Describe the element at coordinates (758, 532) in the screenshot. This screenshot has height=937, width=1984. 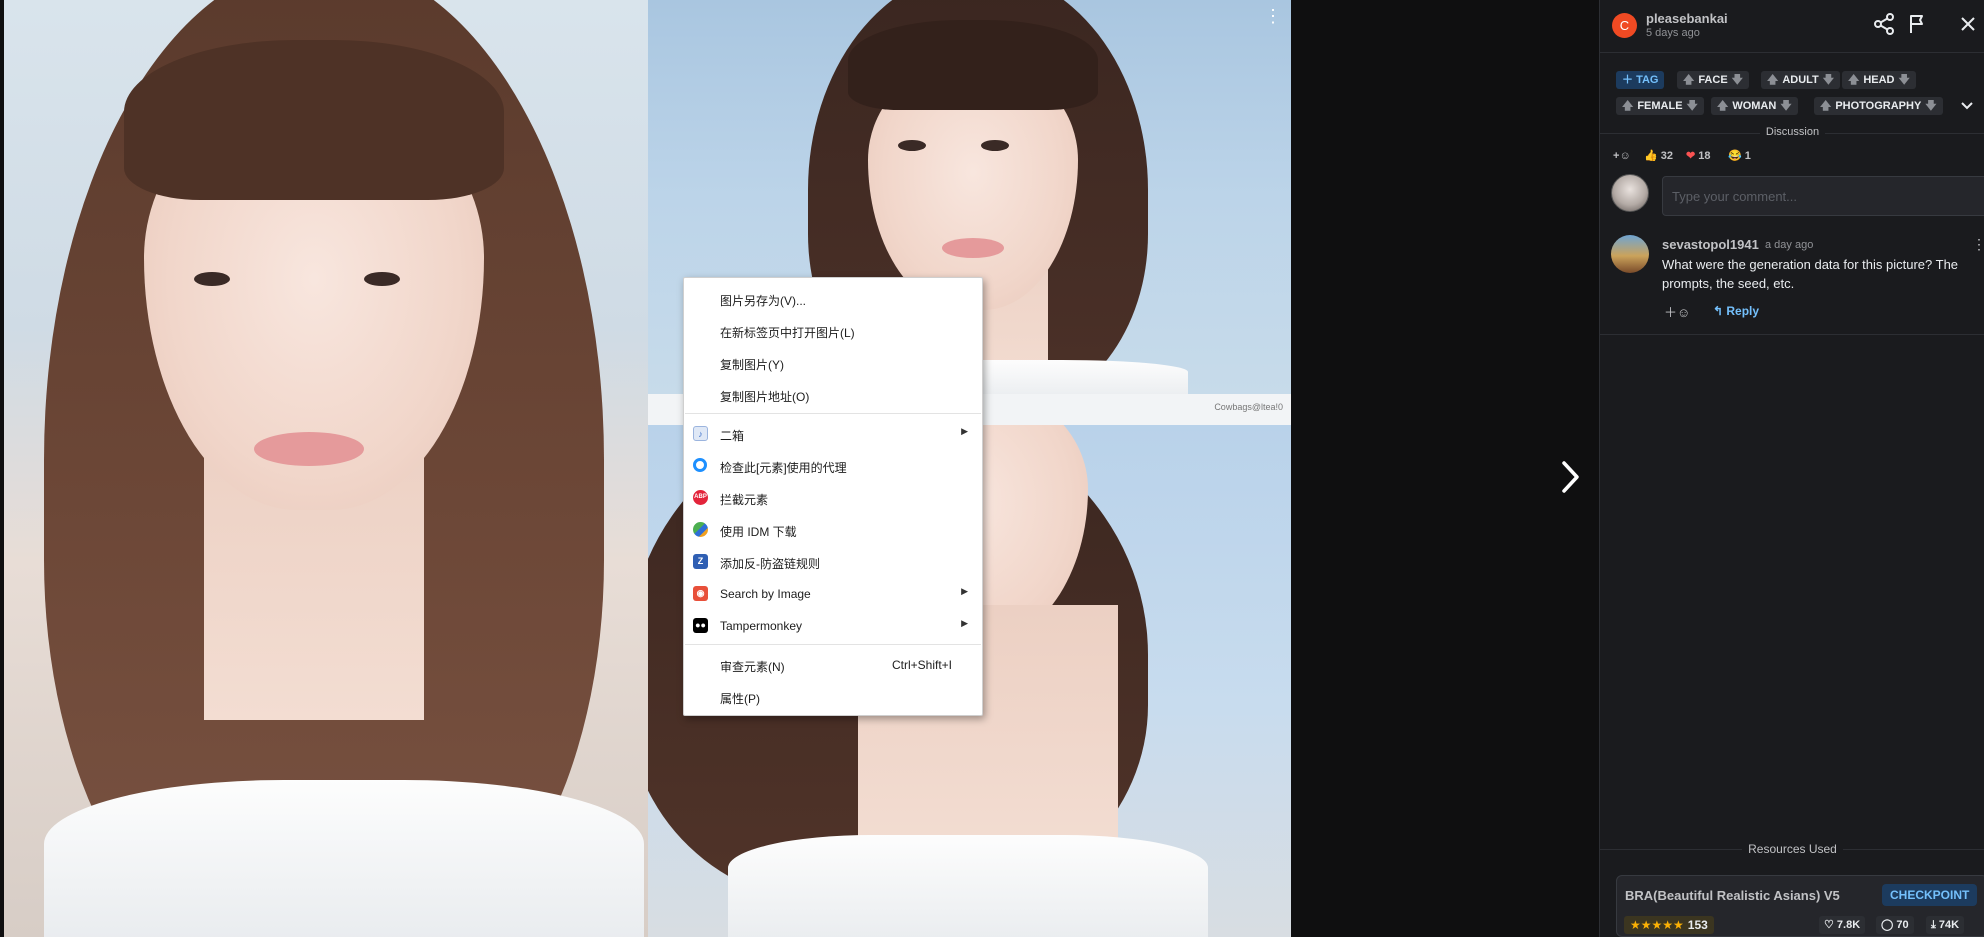
I see `ctx-item-label: 使用 IDM 下载` at that location.